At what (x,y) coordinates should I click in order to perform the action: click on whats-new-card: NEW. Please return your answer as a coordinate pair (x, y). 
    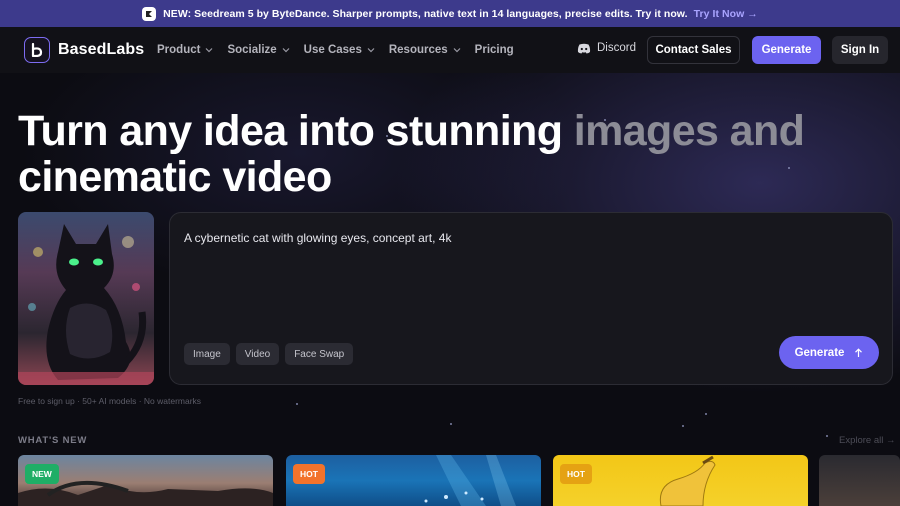
    Looking at the image, I should click on (145, 480).